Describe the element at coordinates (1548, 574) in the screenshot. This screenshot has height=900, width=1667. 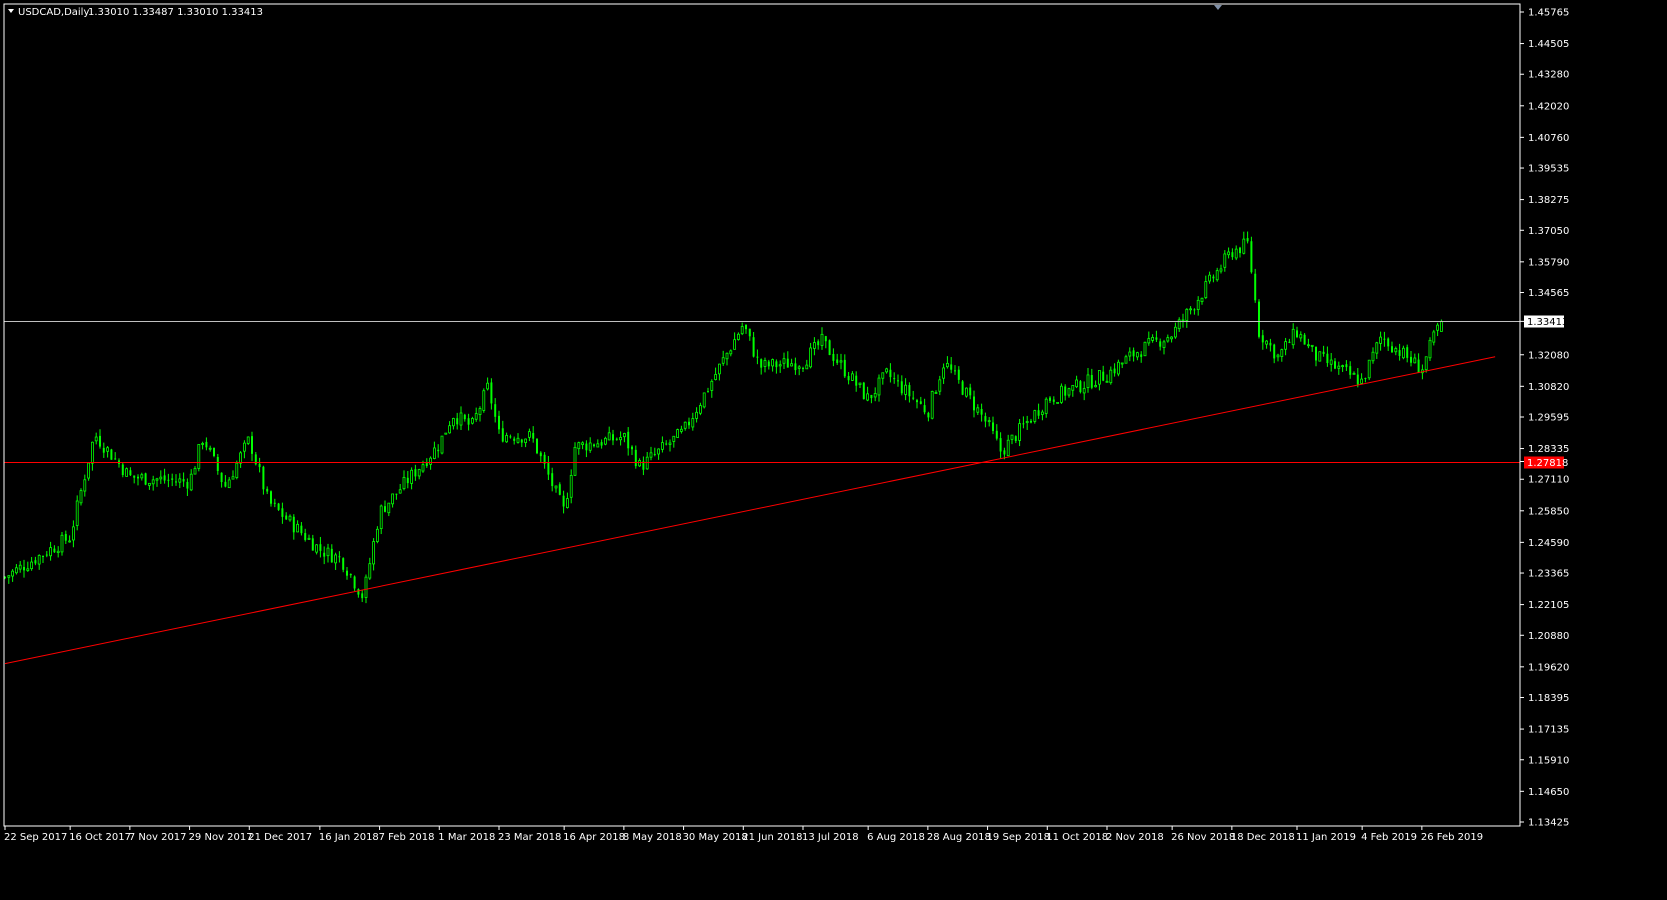
I see `y-tick-label: 1.23365` at that location.